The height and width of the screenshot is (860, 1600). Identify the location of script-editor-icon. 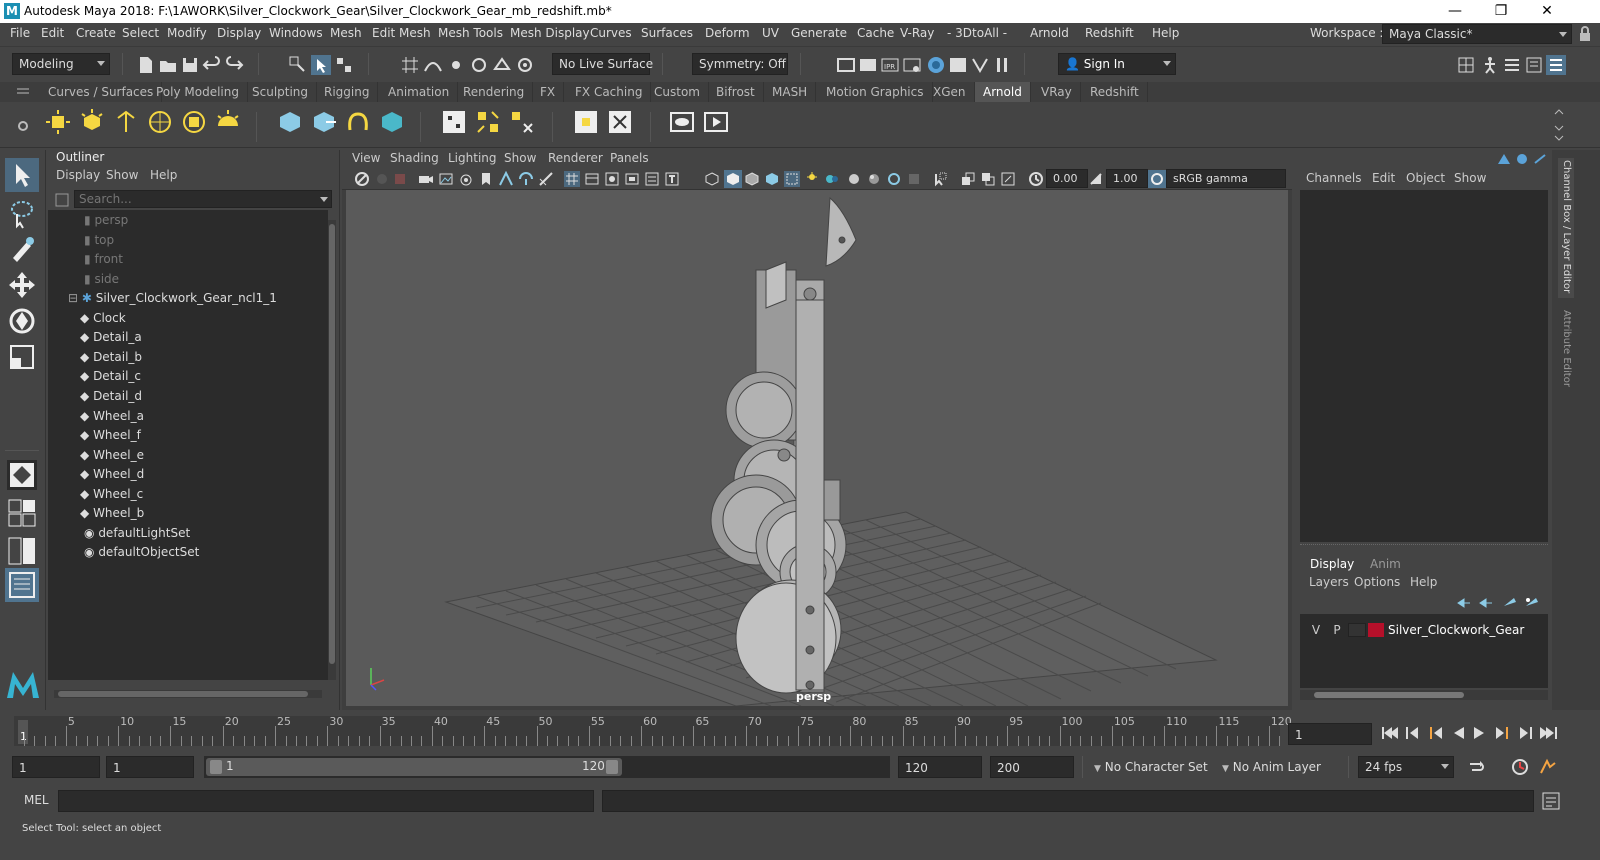
(1551, 801).